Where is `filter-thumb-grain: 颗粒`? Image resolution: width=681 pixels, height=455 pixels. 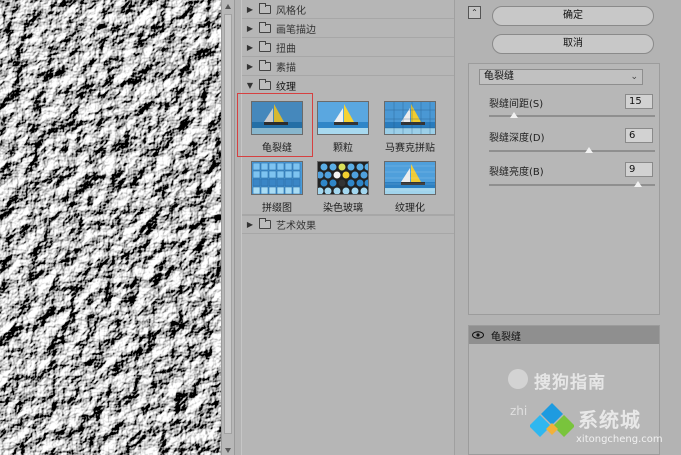 filter-thumb-grain: 颗粒 is located at coordinates (343, 127).